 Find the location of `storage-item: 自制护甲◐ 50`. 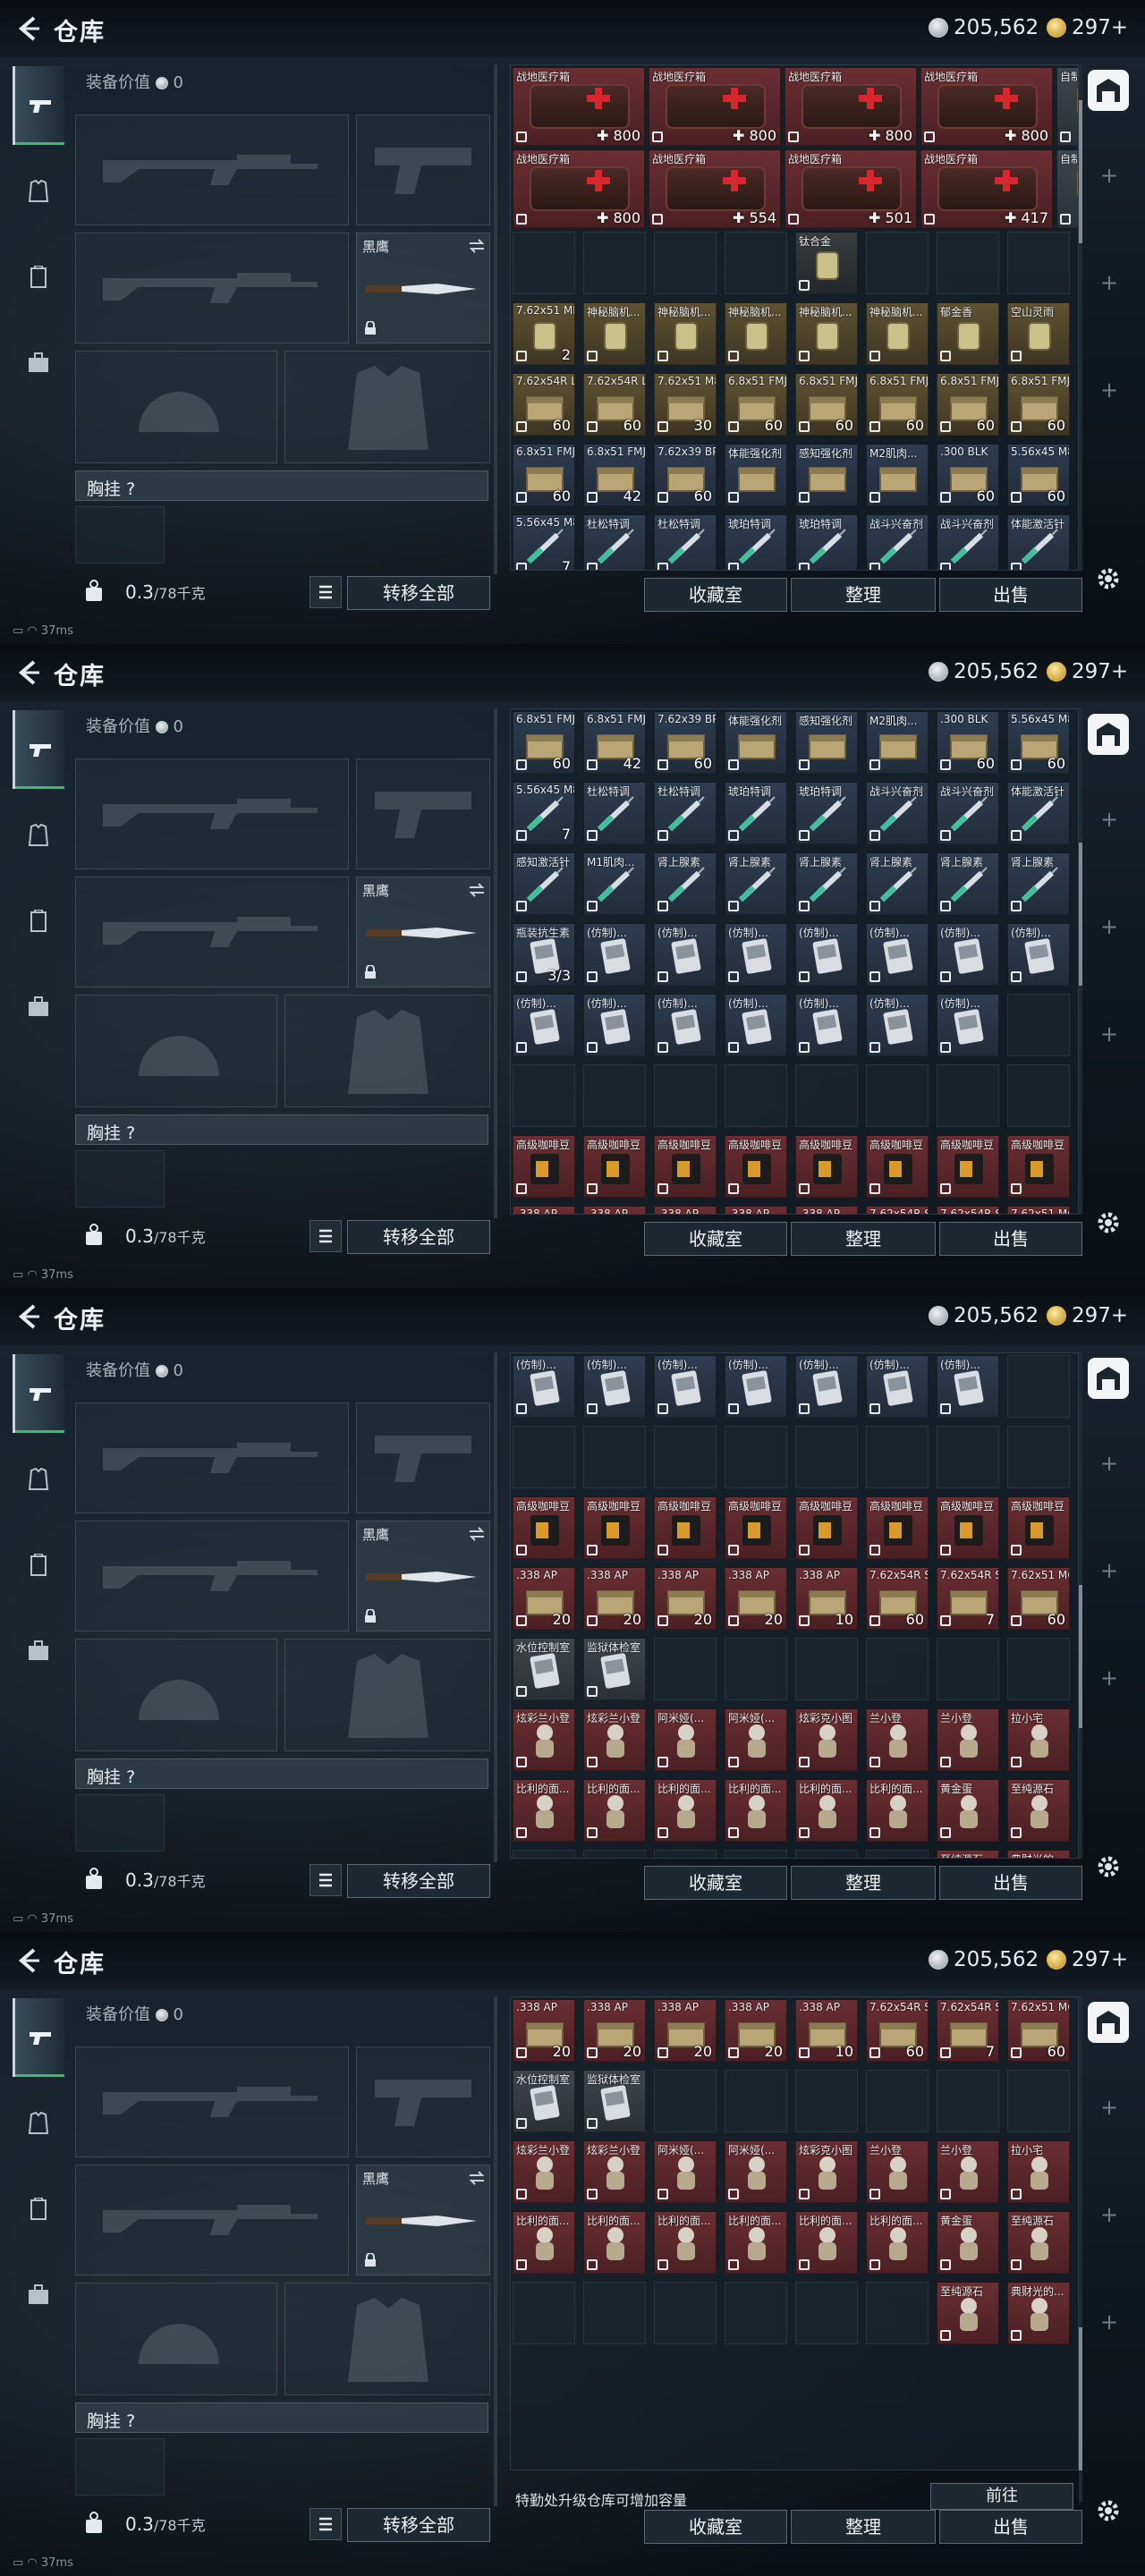

storage-item: 自制护甲◐ 50 is located at coordinates (1067, 106).